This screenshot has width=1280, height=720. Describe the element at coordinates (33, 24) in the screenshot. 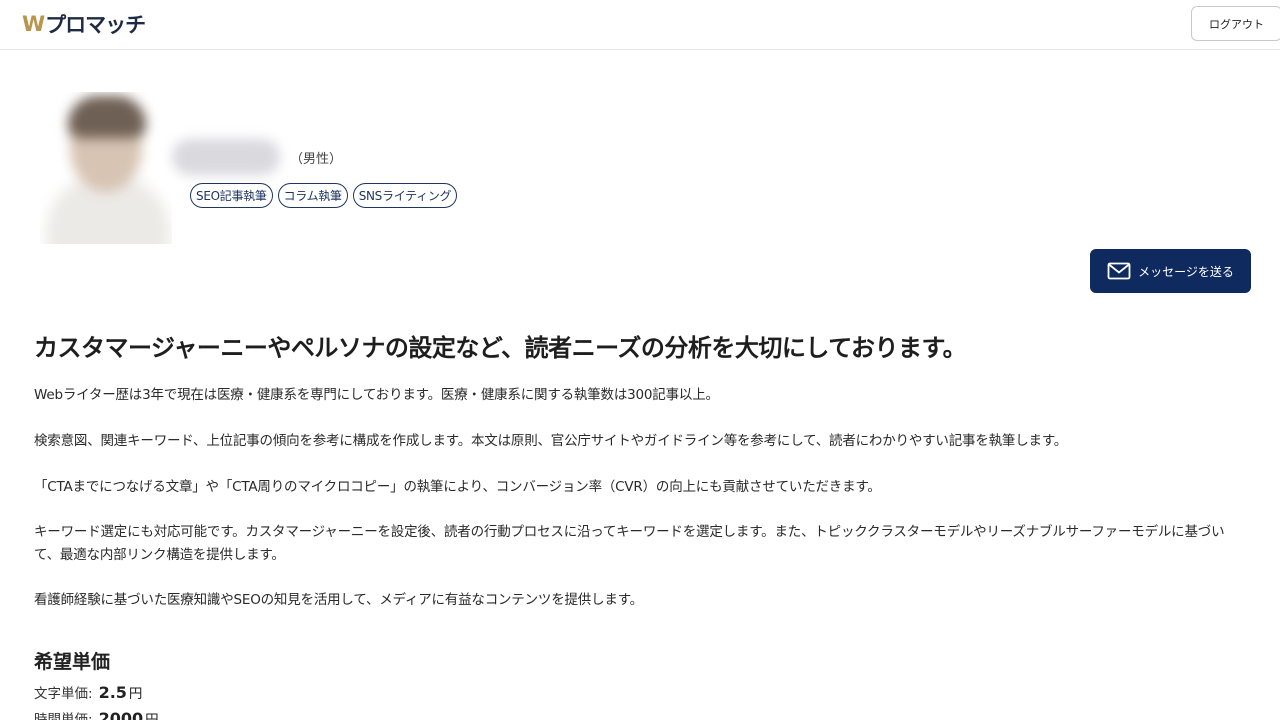

I see `logo-mark: W` at that location.